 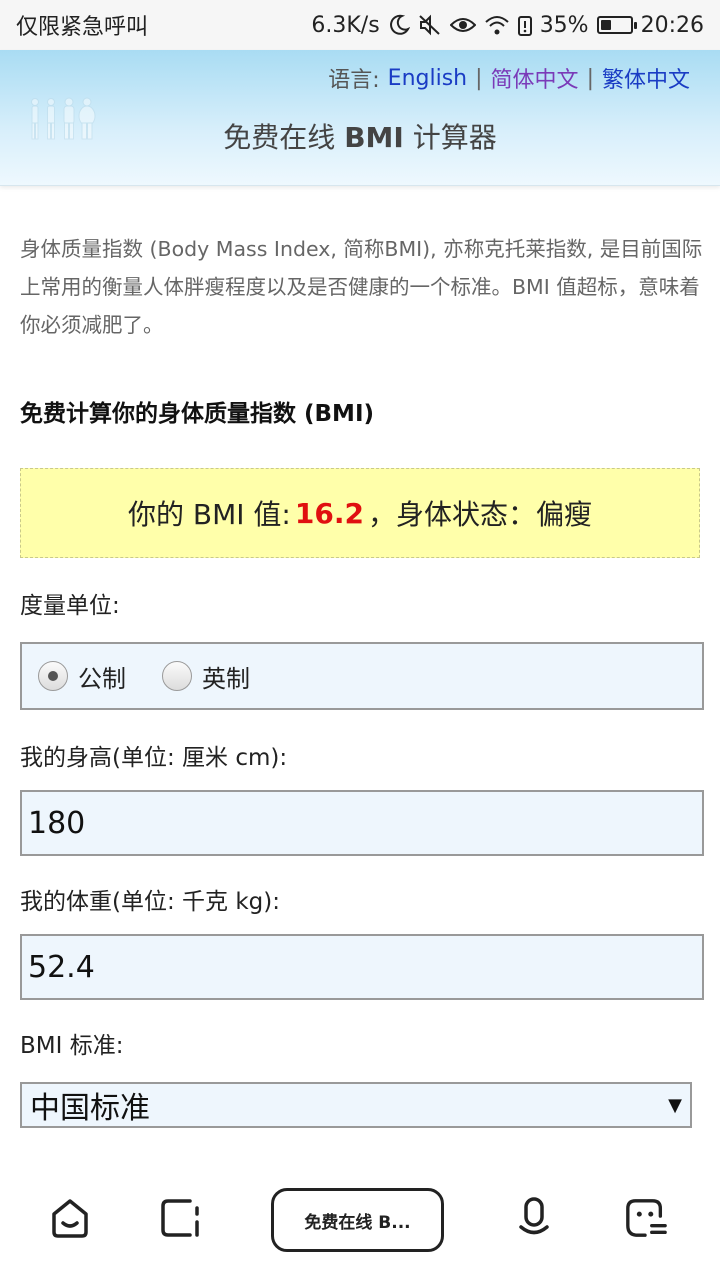 I want to click on status-icons: 6.3K/s 35% 20:26, so click(x=507, y=25).